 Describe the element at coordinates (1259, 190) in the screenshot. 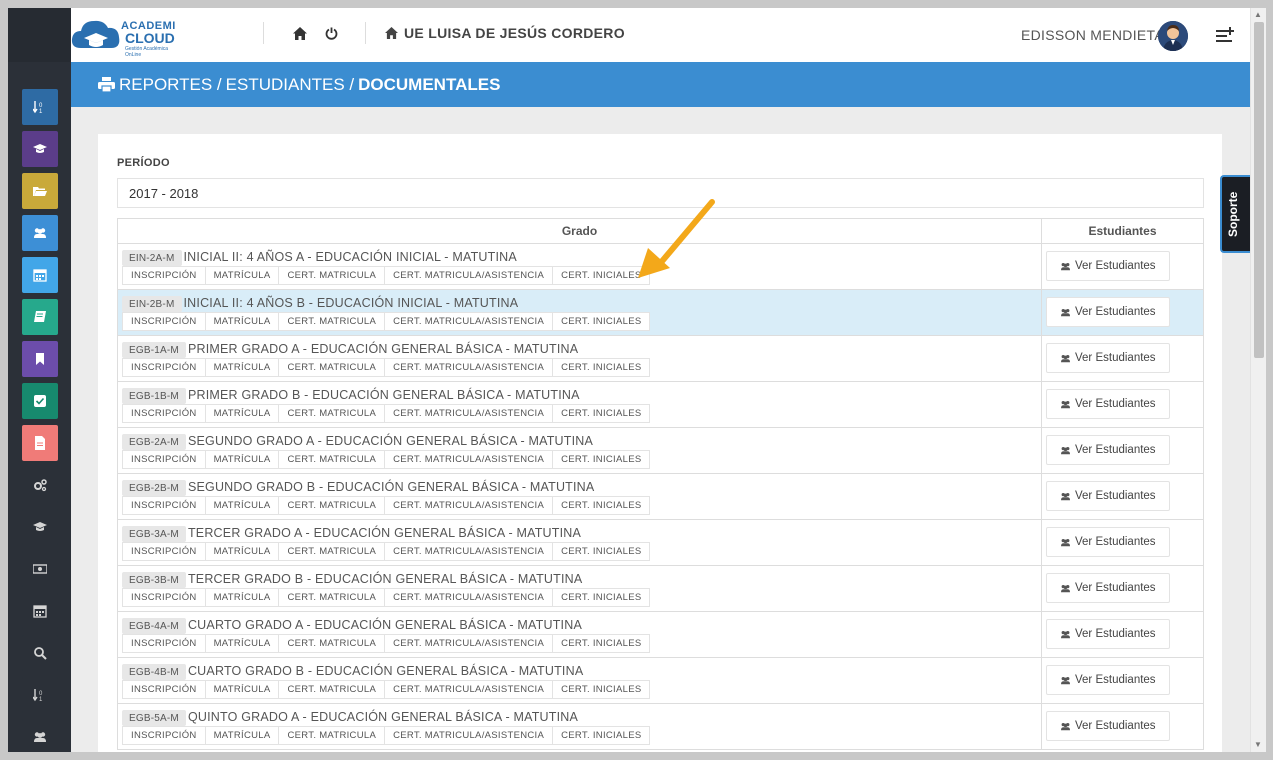

I see `scroll-thumb` at that location.